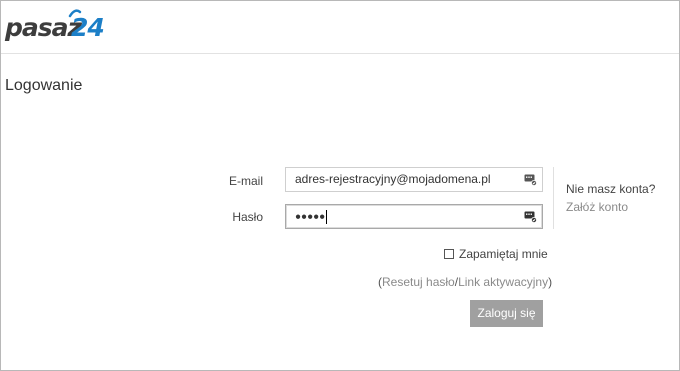 The image size is (680, 371). What do you see at coordinates (414, 216) in the screenshot?
I see `password-field: ●●●●●` at bounding box center [414, 216].